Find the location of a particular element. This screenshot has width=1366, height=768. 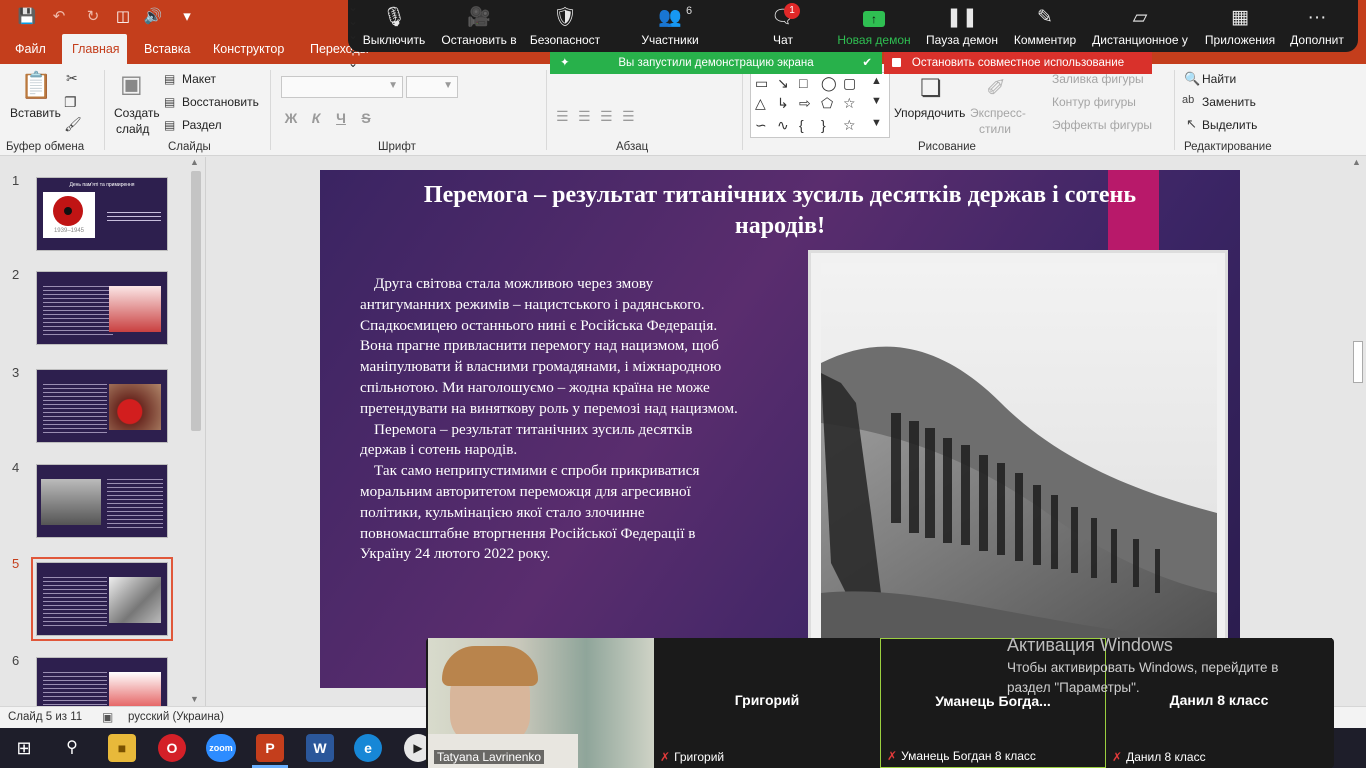

spellcheck-icon: ▣ is located at coordinates (107, 717).